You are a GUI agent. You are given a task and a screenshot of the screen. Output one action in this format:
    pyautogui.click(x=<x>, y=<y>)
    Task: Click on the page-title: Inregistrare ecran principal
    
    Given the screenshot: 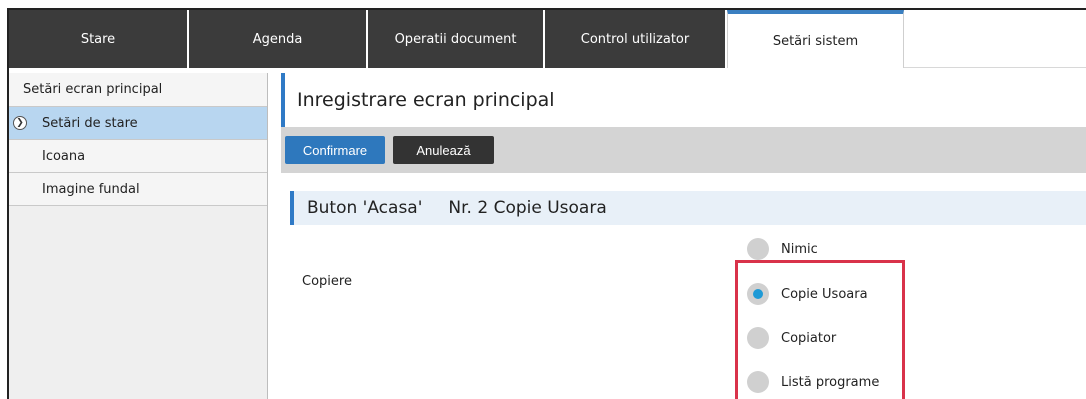 What is the action you would take?
    pyautogui.click(x=683, y=100)
    